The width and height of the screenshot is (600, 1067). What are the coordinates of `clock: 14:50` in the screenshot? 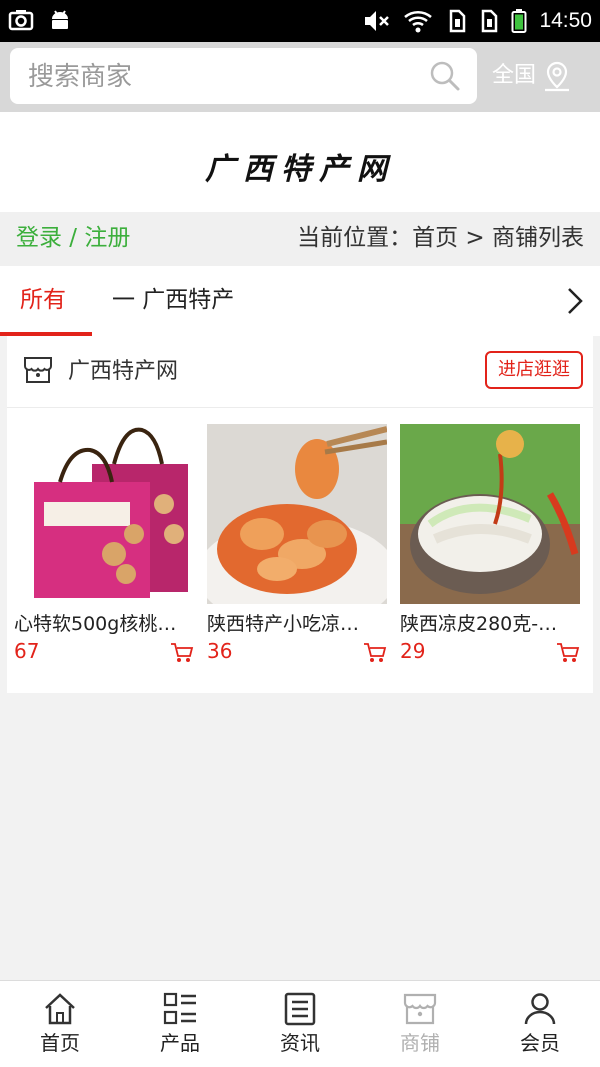 It's located at (565, 20).